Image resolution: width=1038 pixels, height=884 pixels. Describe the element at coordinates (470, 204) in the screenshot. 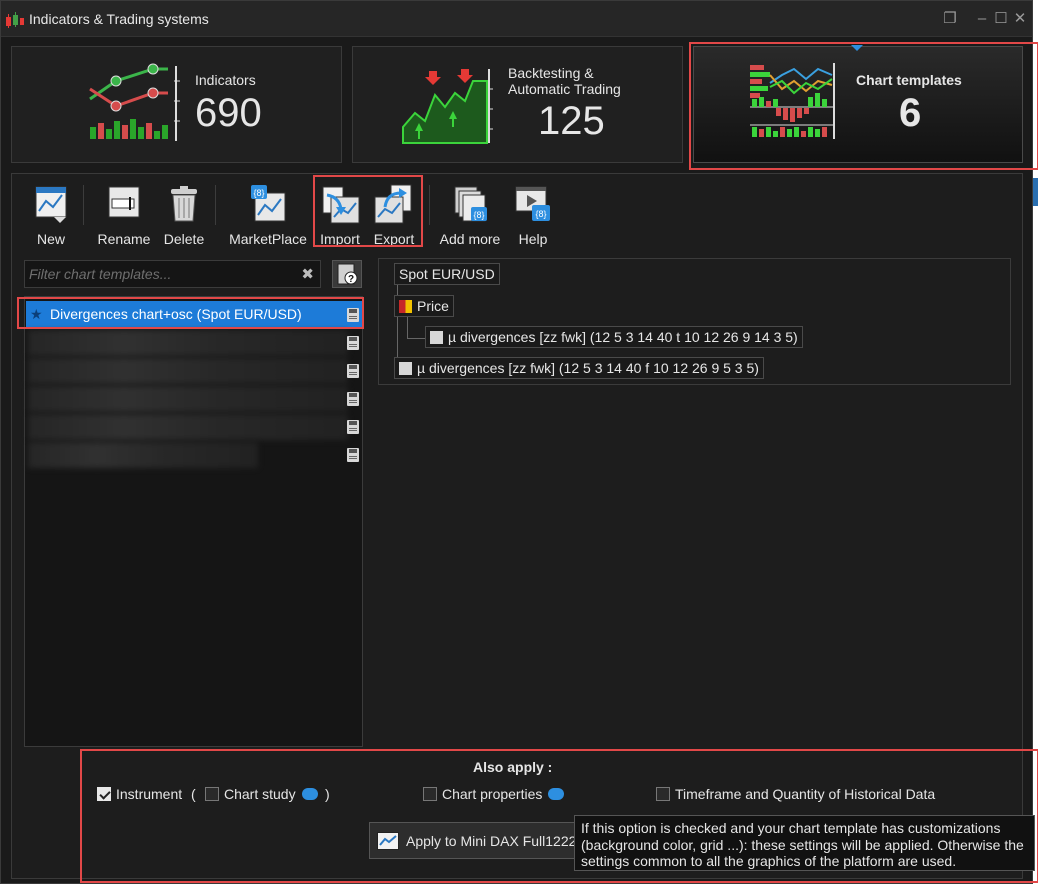

I see `add-more-icon: {8}` at that location.